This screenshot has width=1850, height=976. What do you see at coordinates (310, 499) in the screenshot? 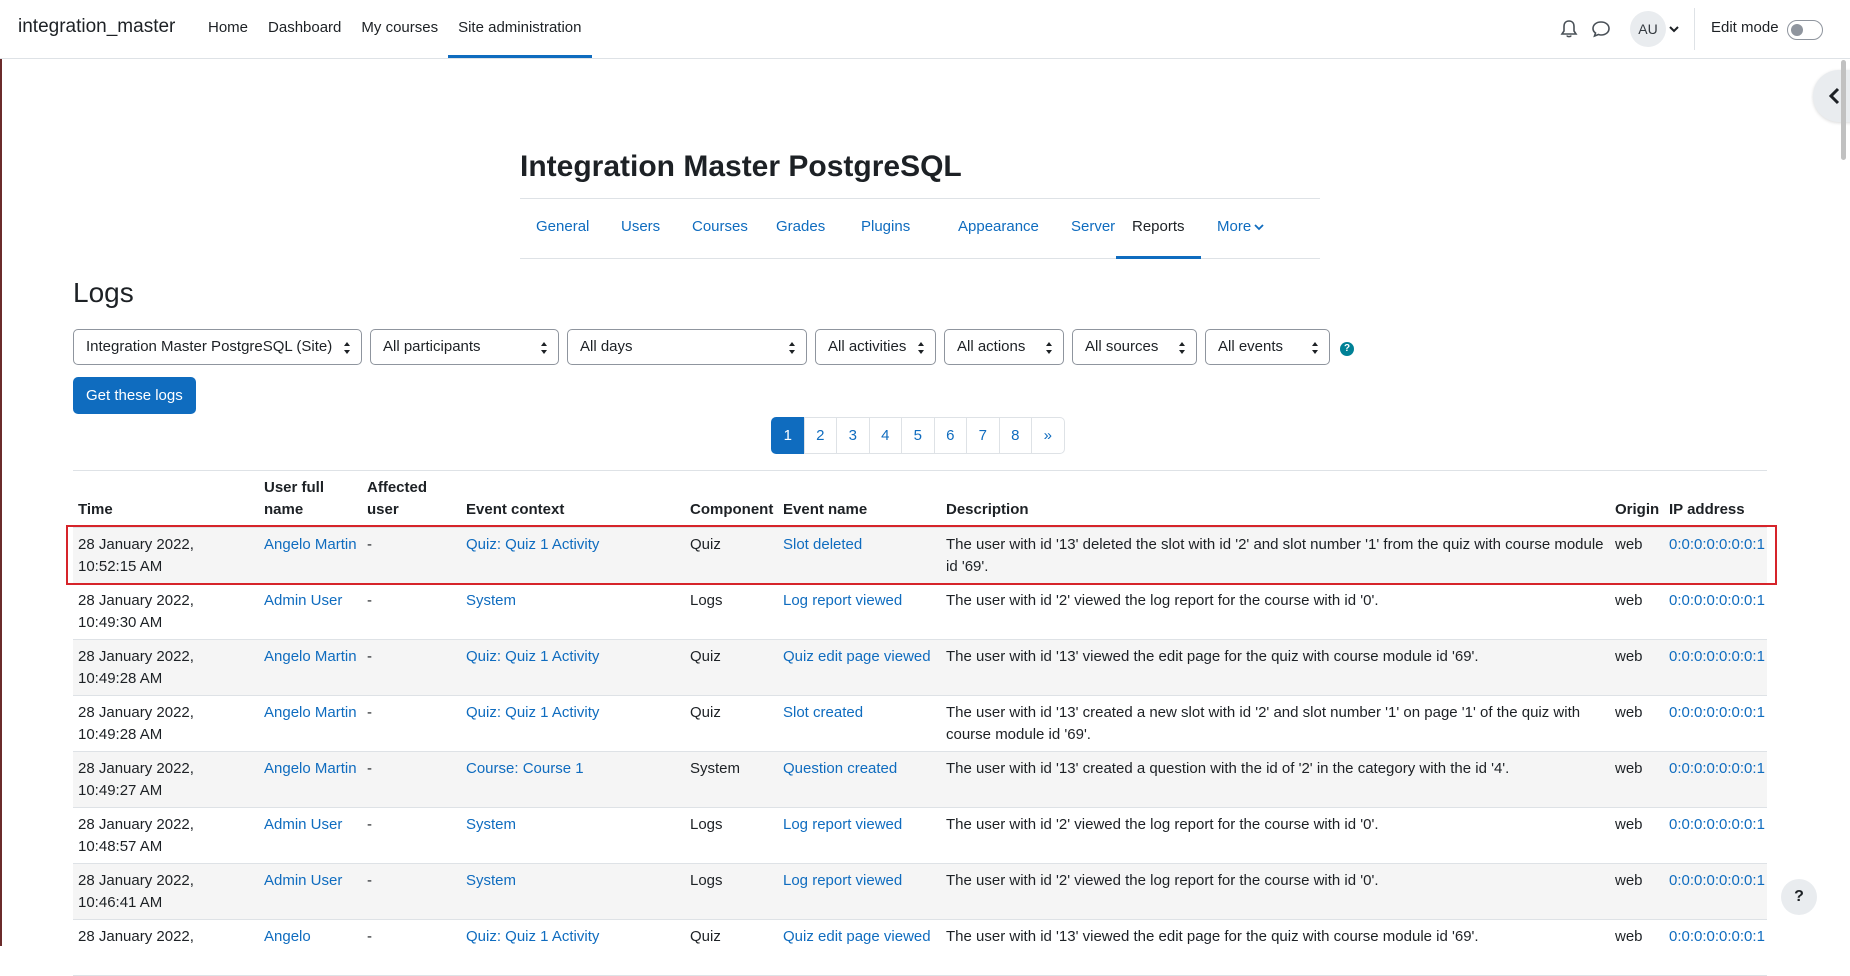
I see `column-header-user-full-name: User full name` at bounding box center [310, 499].